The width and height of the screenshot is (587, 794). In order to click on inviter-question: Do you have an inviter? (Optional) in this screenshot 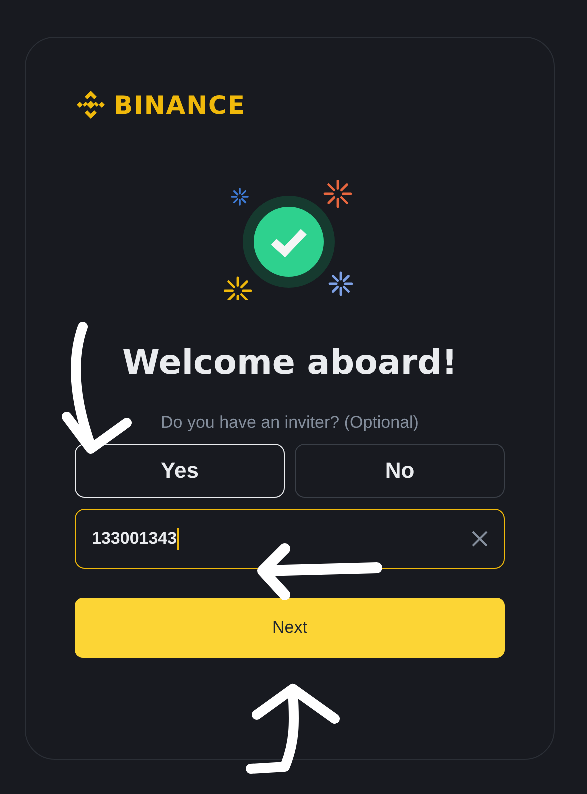, I will do `click(290, 423)`.